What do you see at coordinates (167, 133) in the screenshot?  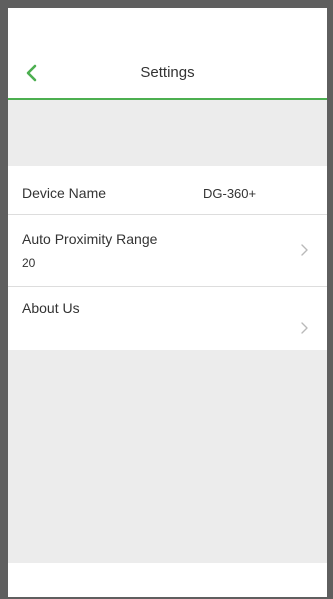 I see `section-spacer` at bounding box center [167, 133].